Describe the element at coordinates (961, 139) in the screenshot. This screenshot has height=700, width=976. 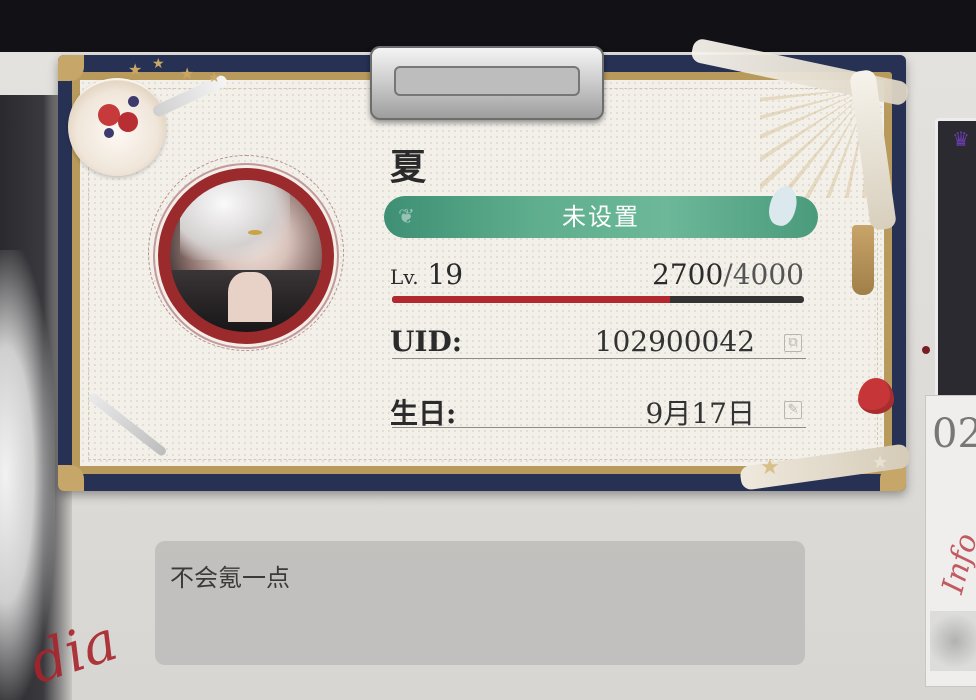
I see `crown-icon: ♛` at that location.